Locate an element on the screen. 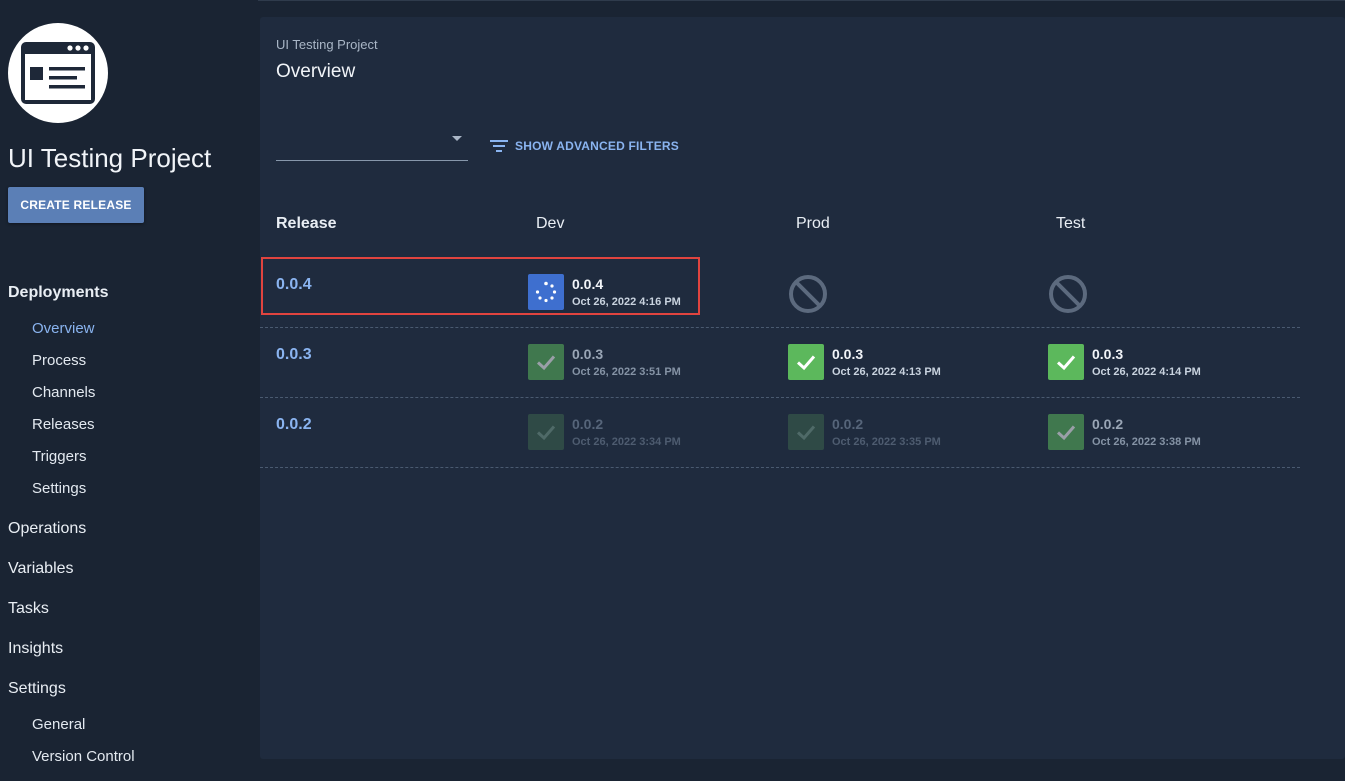  column-header-test: Test is located at coordinates (1071, 223).